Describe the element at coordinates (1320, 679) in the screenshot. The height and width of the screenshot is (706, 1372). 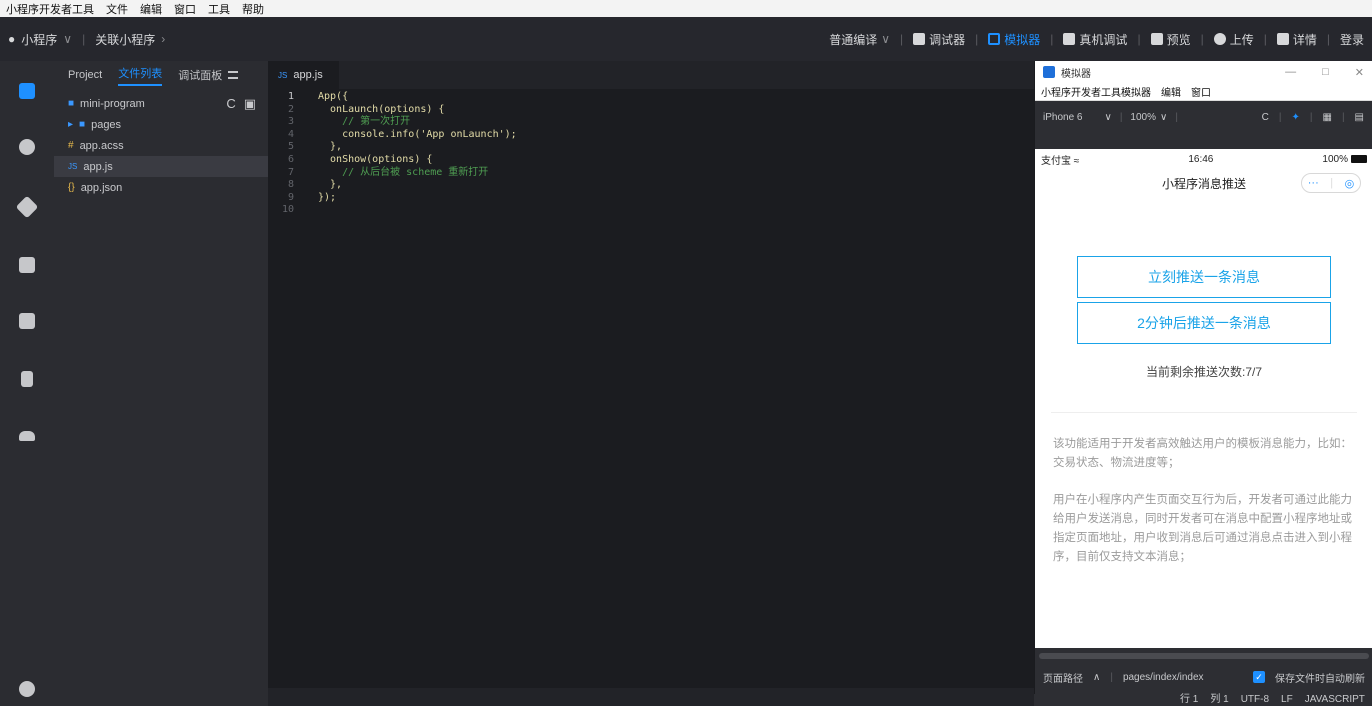
I see `auto-refresh-label: 保存文件时自动刷新` at that location.